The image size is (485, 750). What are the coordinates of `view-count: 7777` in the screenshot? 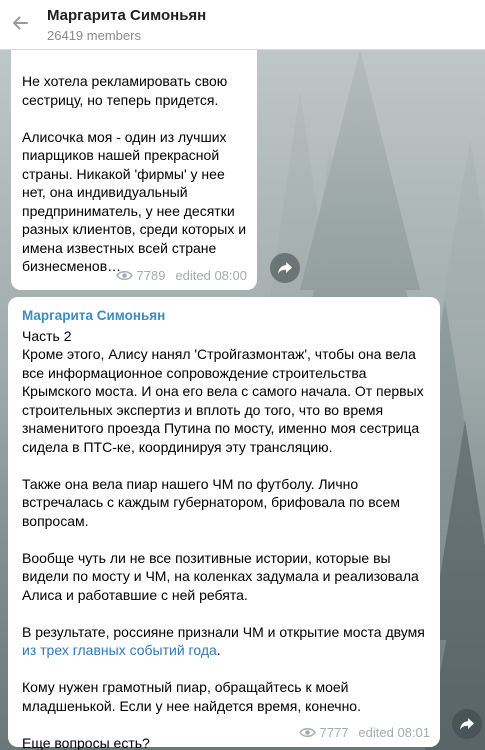 It's located at (334, 732).